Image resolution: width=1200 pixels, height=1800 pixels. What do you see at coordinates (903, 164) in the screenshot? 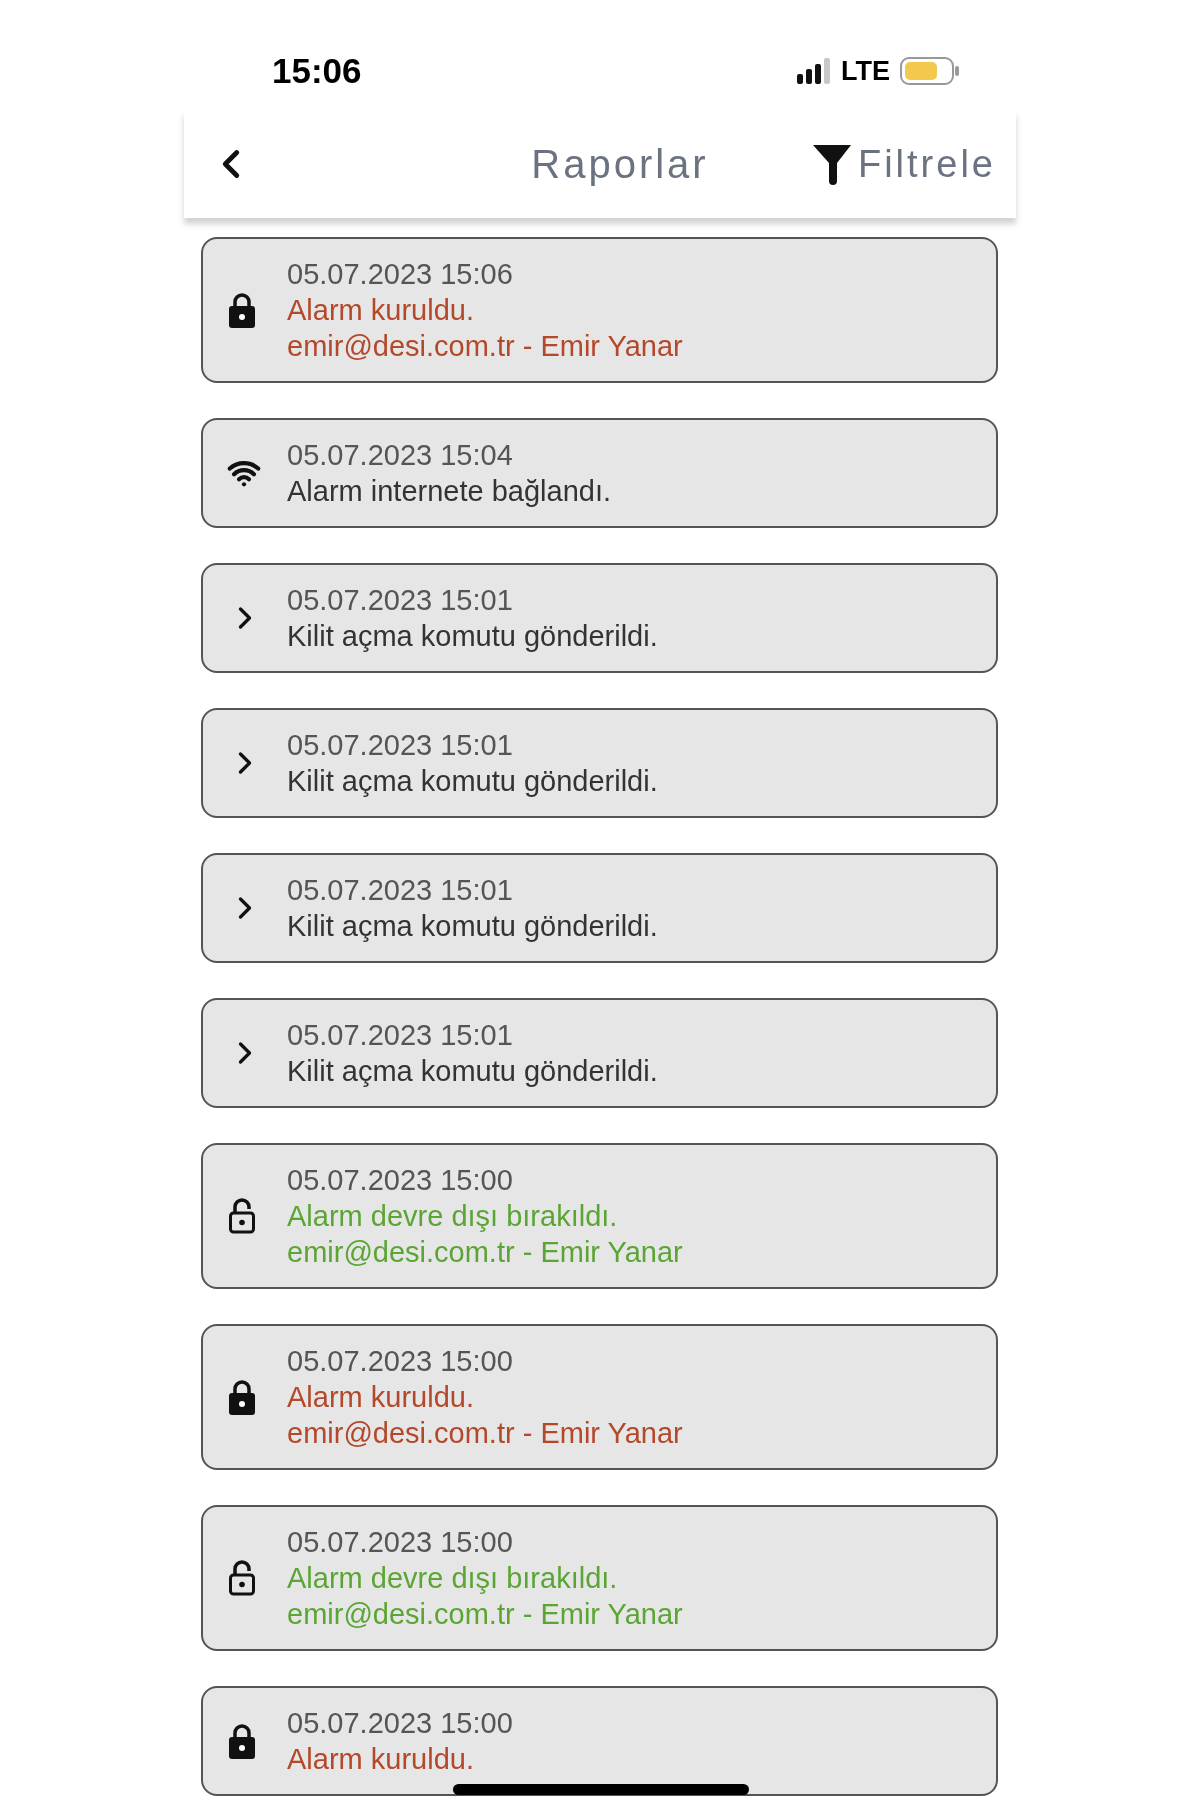
I see `filter-button: Filtrele` at bounding box center [903, 164].